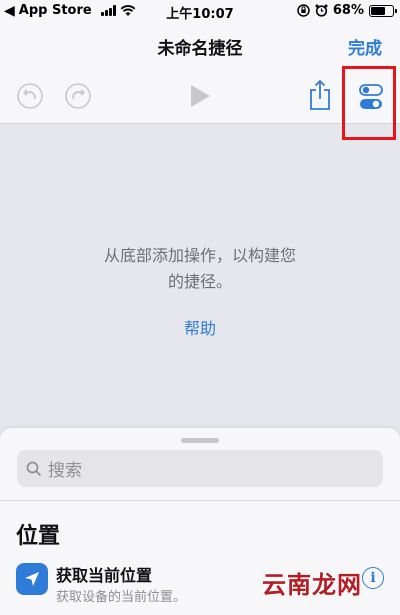 The height and width of the screenshot is (615, 400). I want to click on search-icon, so click(34, 468).